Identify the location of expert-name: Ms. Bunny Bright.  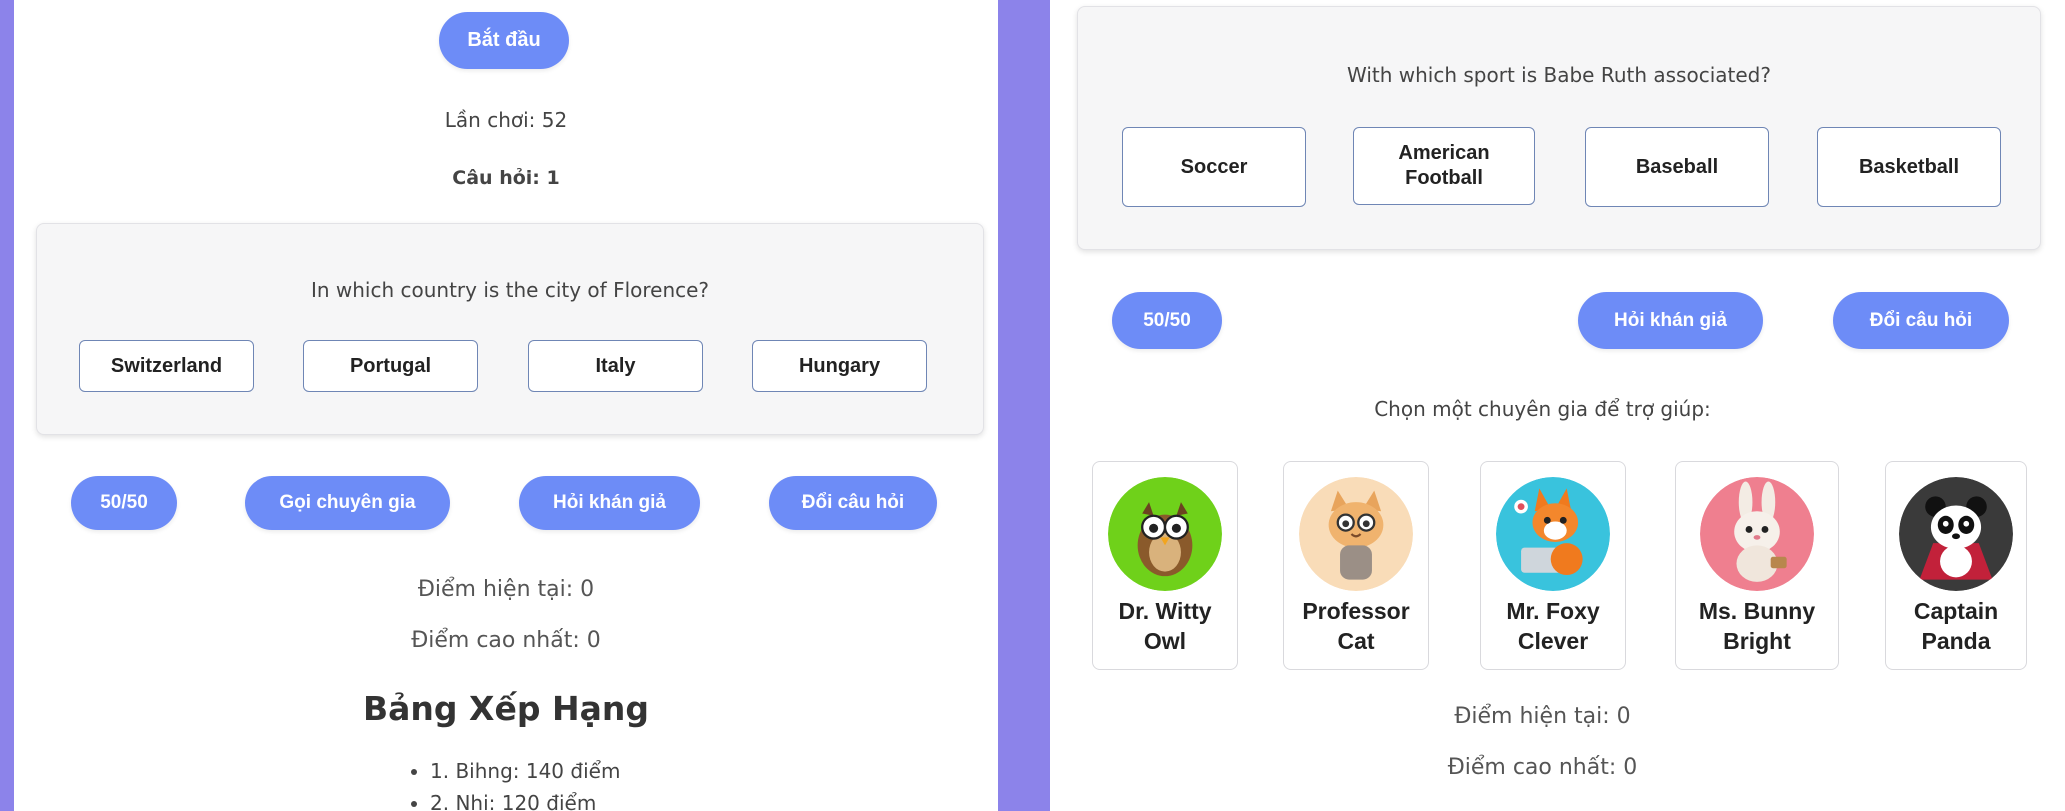
(1757, 626).